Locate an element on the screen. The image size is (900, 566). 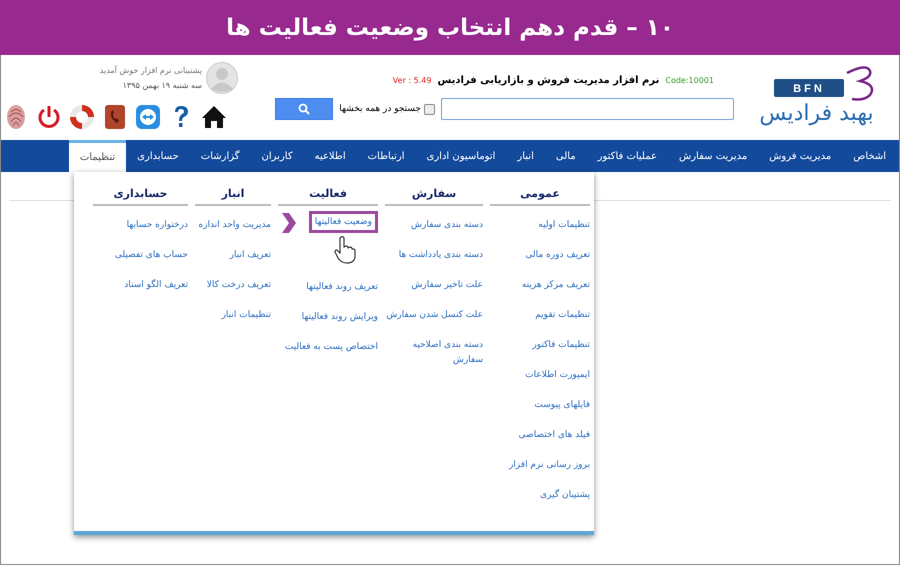
column-heading: انبار is located at coordinates (233, 194).